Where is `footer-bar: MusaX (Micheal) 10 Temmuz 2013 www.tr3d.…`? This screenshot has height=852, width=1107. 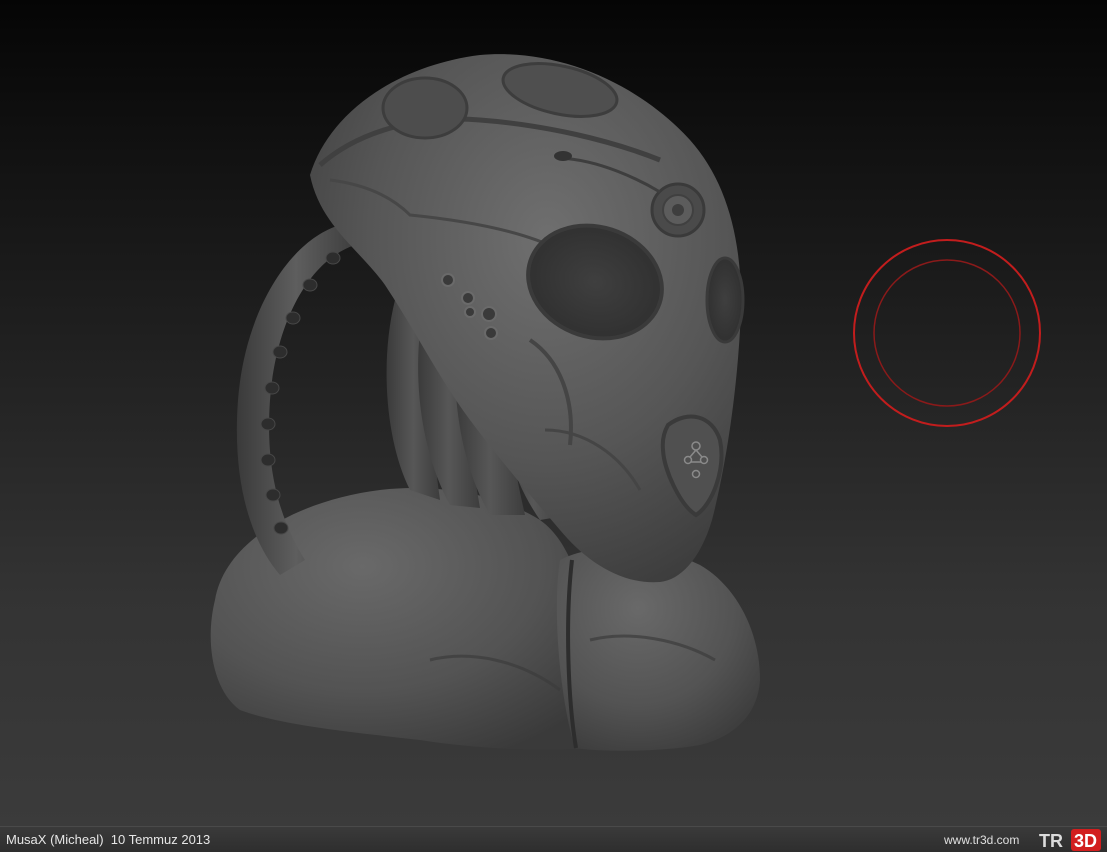 footer-bar: MusaX (Micheal) 10 Temmuz 2013 www.tr3d.… is located at coordinates (553, 839).